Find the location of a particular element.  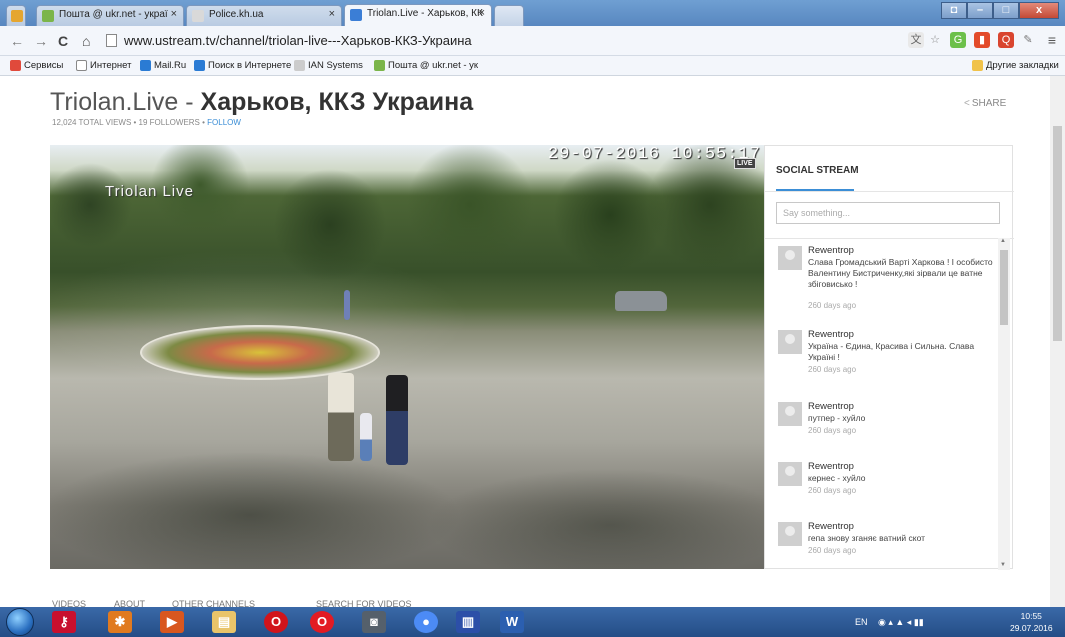

start-button is located at coordinates (20, 622).